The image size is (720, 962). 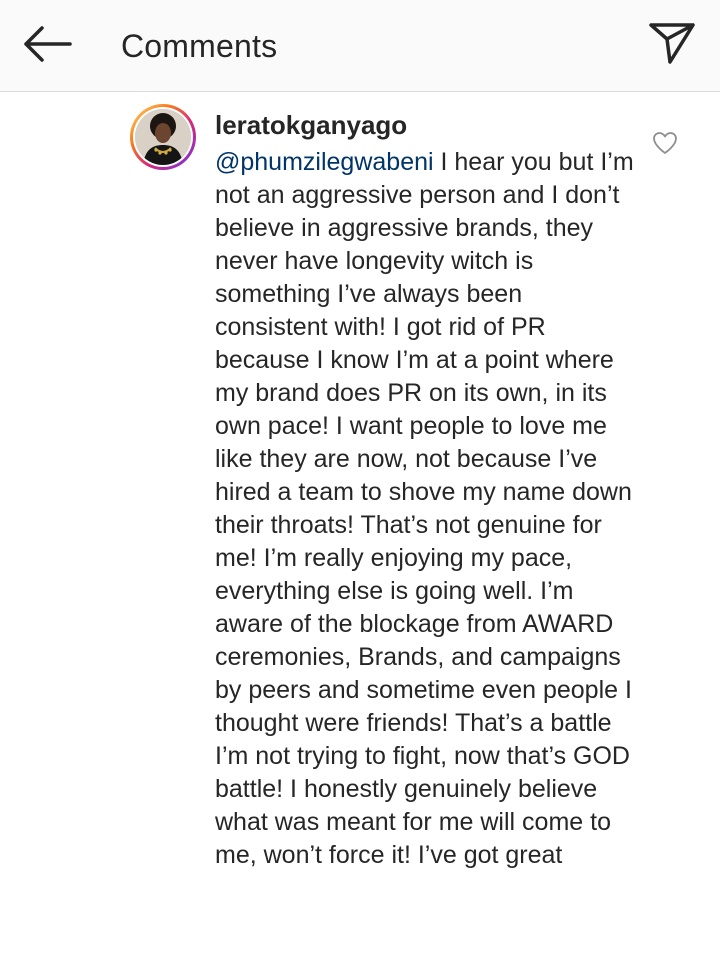 What do you see at coordinates (199, 46) in the screenshot?
I see `page-title: Comments` at bounding box center [199, 46].